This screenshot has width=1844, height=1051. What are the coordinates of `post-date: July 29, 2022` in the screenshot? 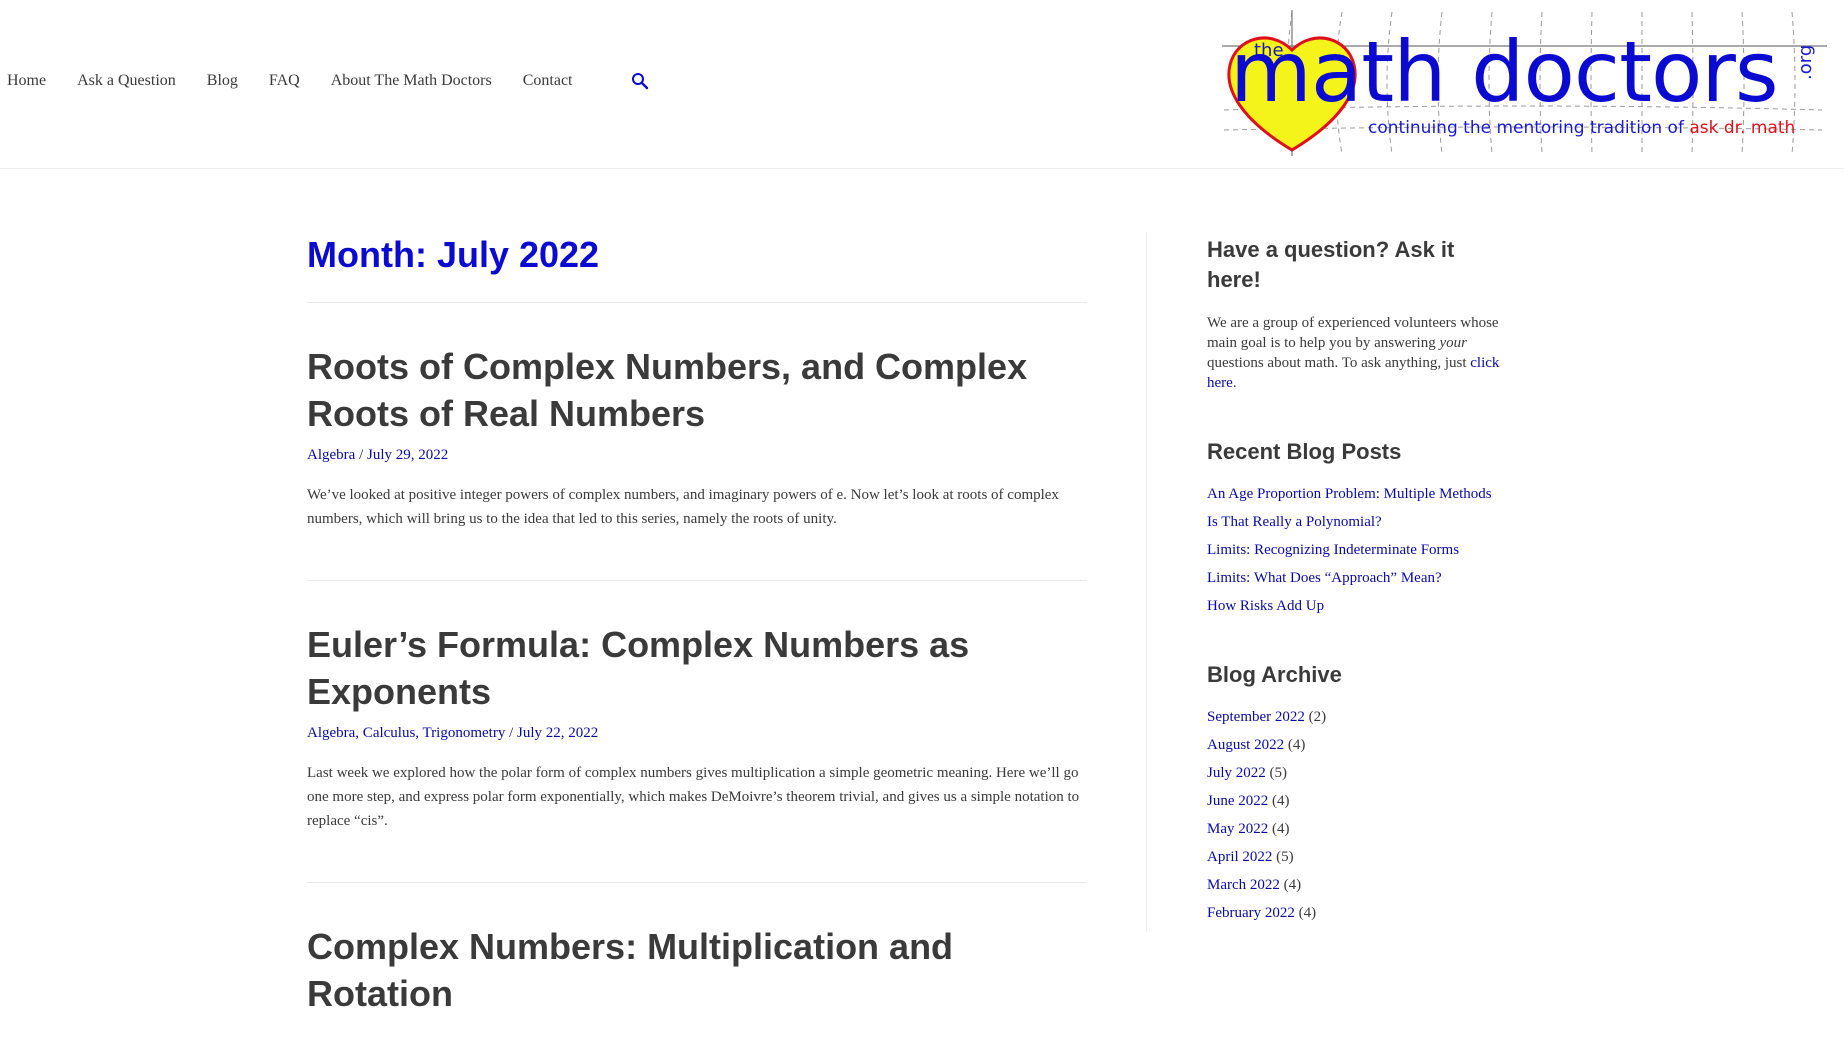 It's located at (407, 455).